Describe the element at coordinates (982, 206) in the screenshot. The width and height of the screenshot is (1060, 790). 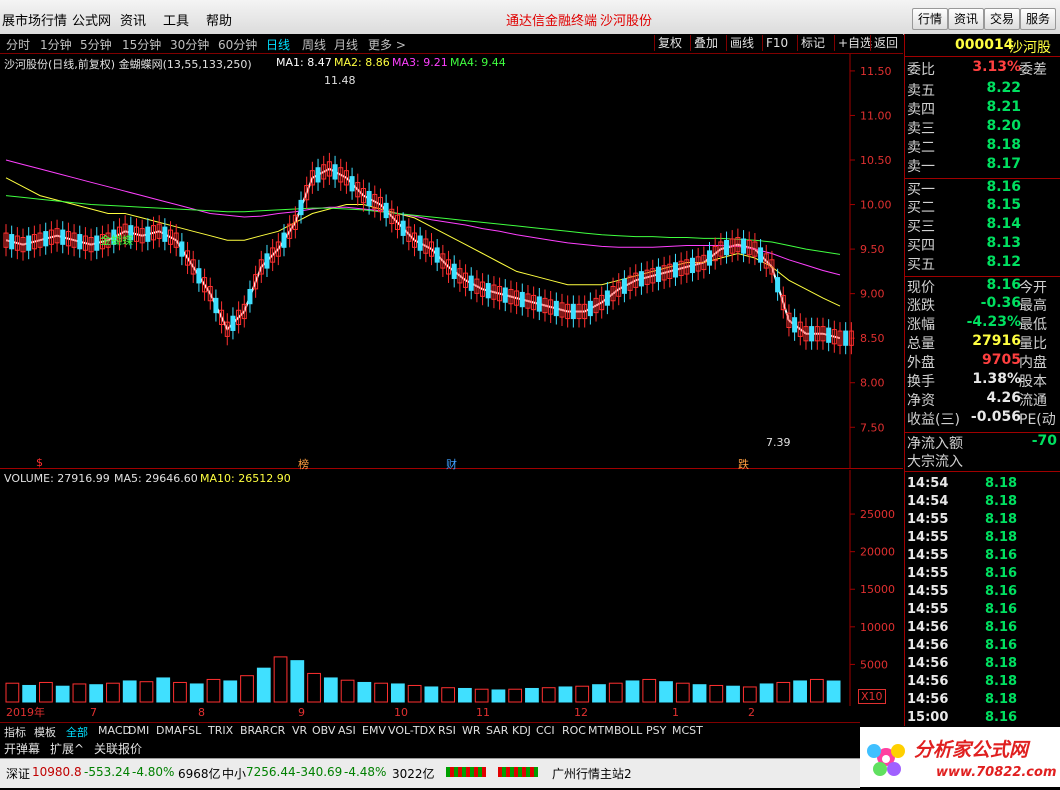
I see `bid-row: 买二 8.15` at that location.